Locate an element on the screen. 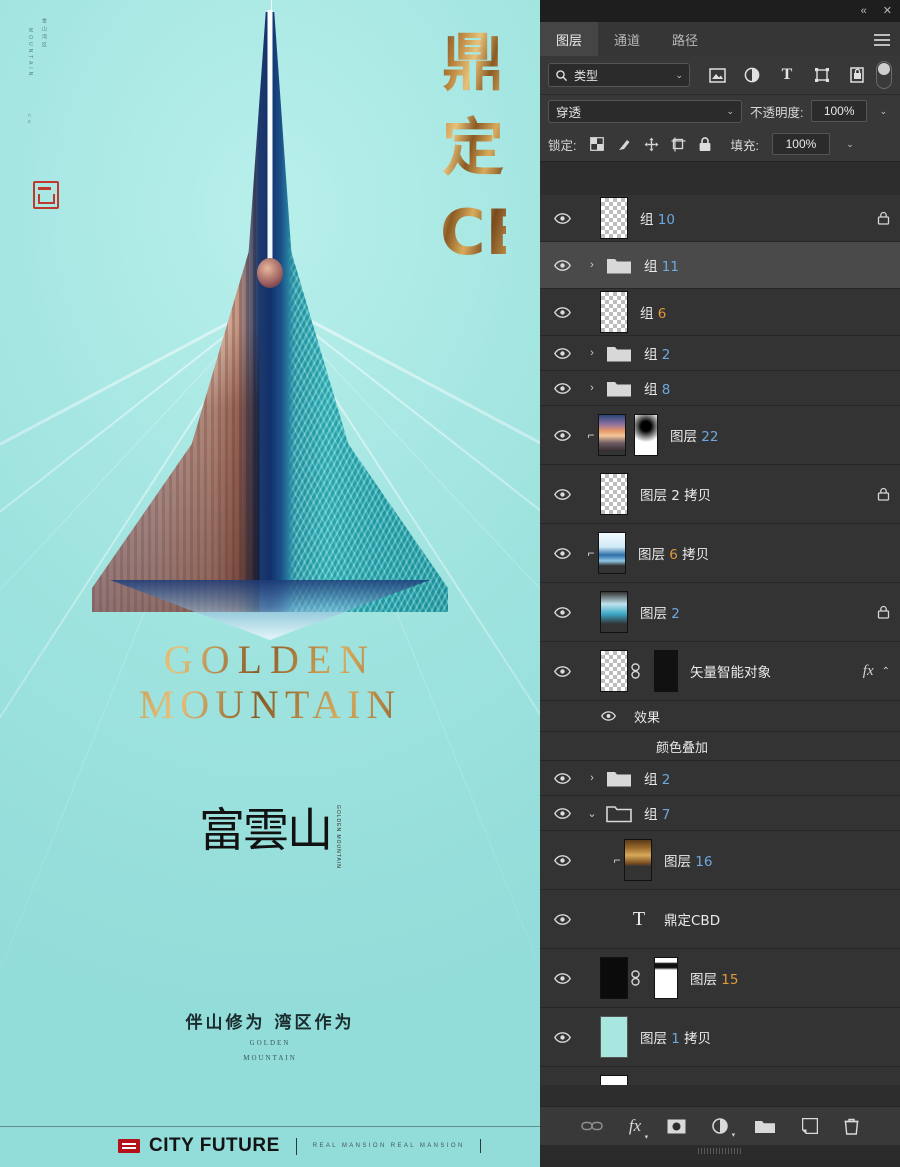  fx-badge-icon: fx is located at coordinates (868, 671).